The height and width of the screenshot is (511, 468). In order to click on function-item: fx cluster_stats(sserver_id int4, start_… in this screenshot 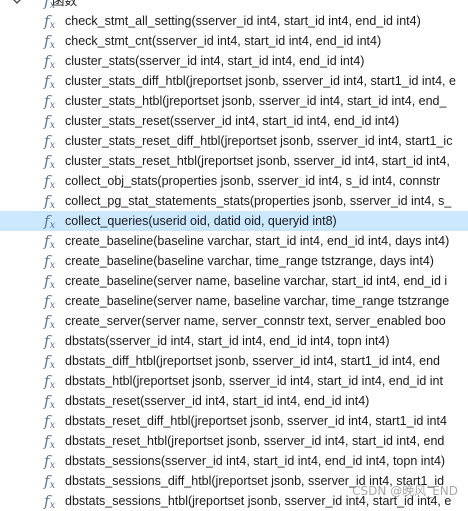, I will do `click(234, 61)`.